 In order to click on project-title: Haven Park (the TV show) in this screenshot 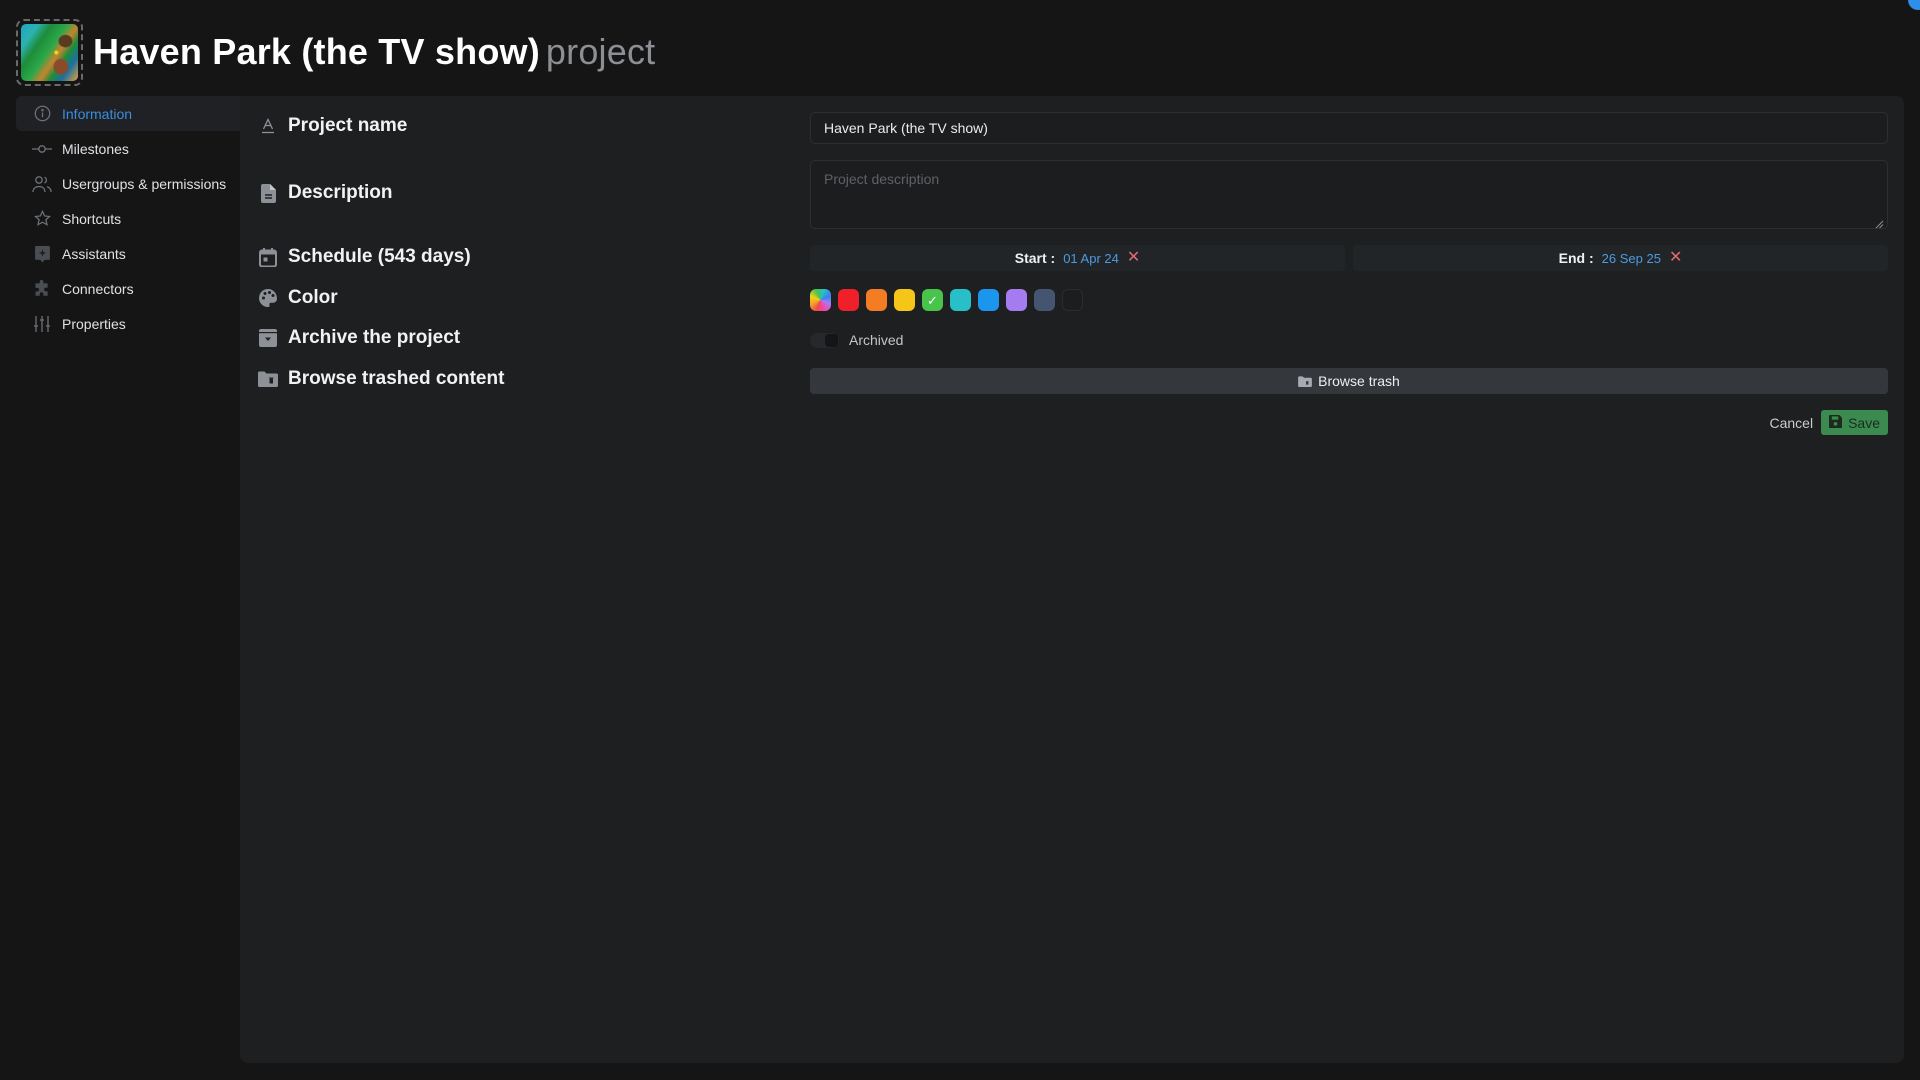, I will do `click(316, 51)`.